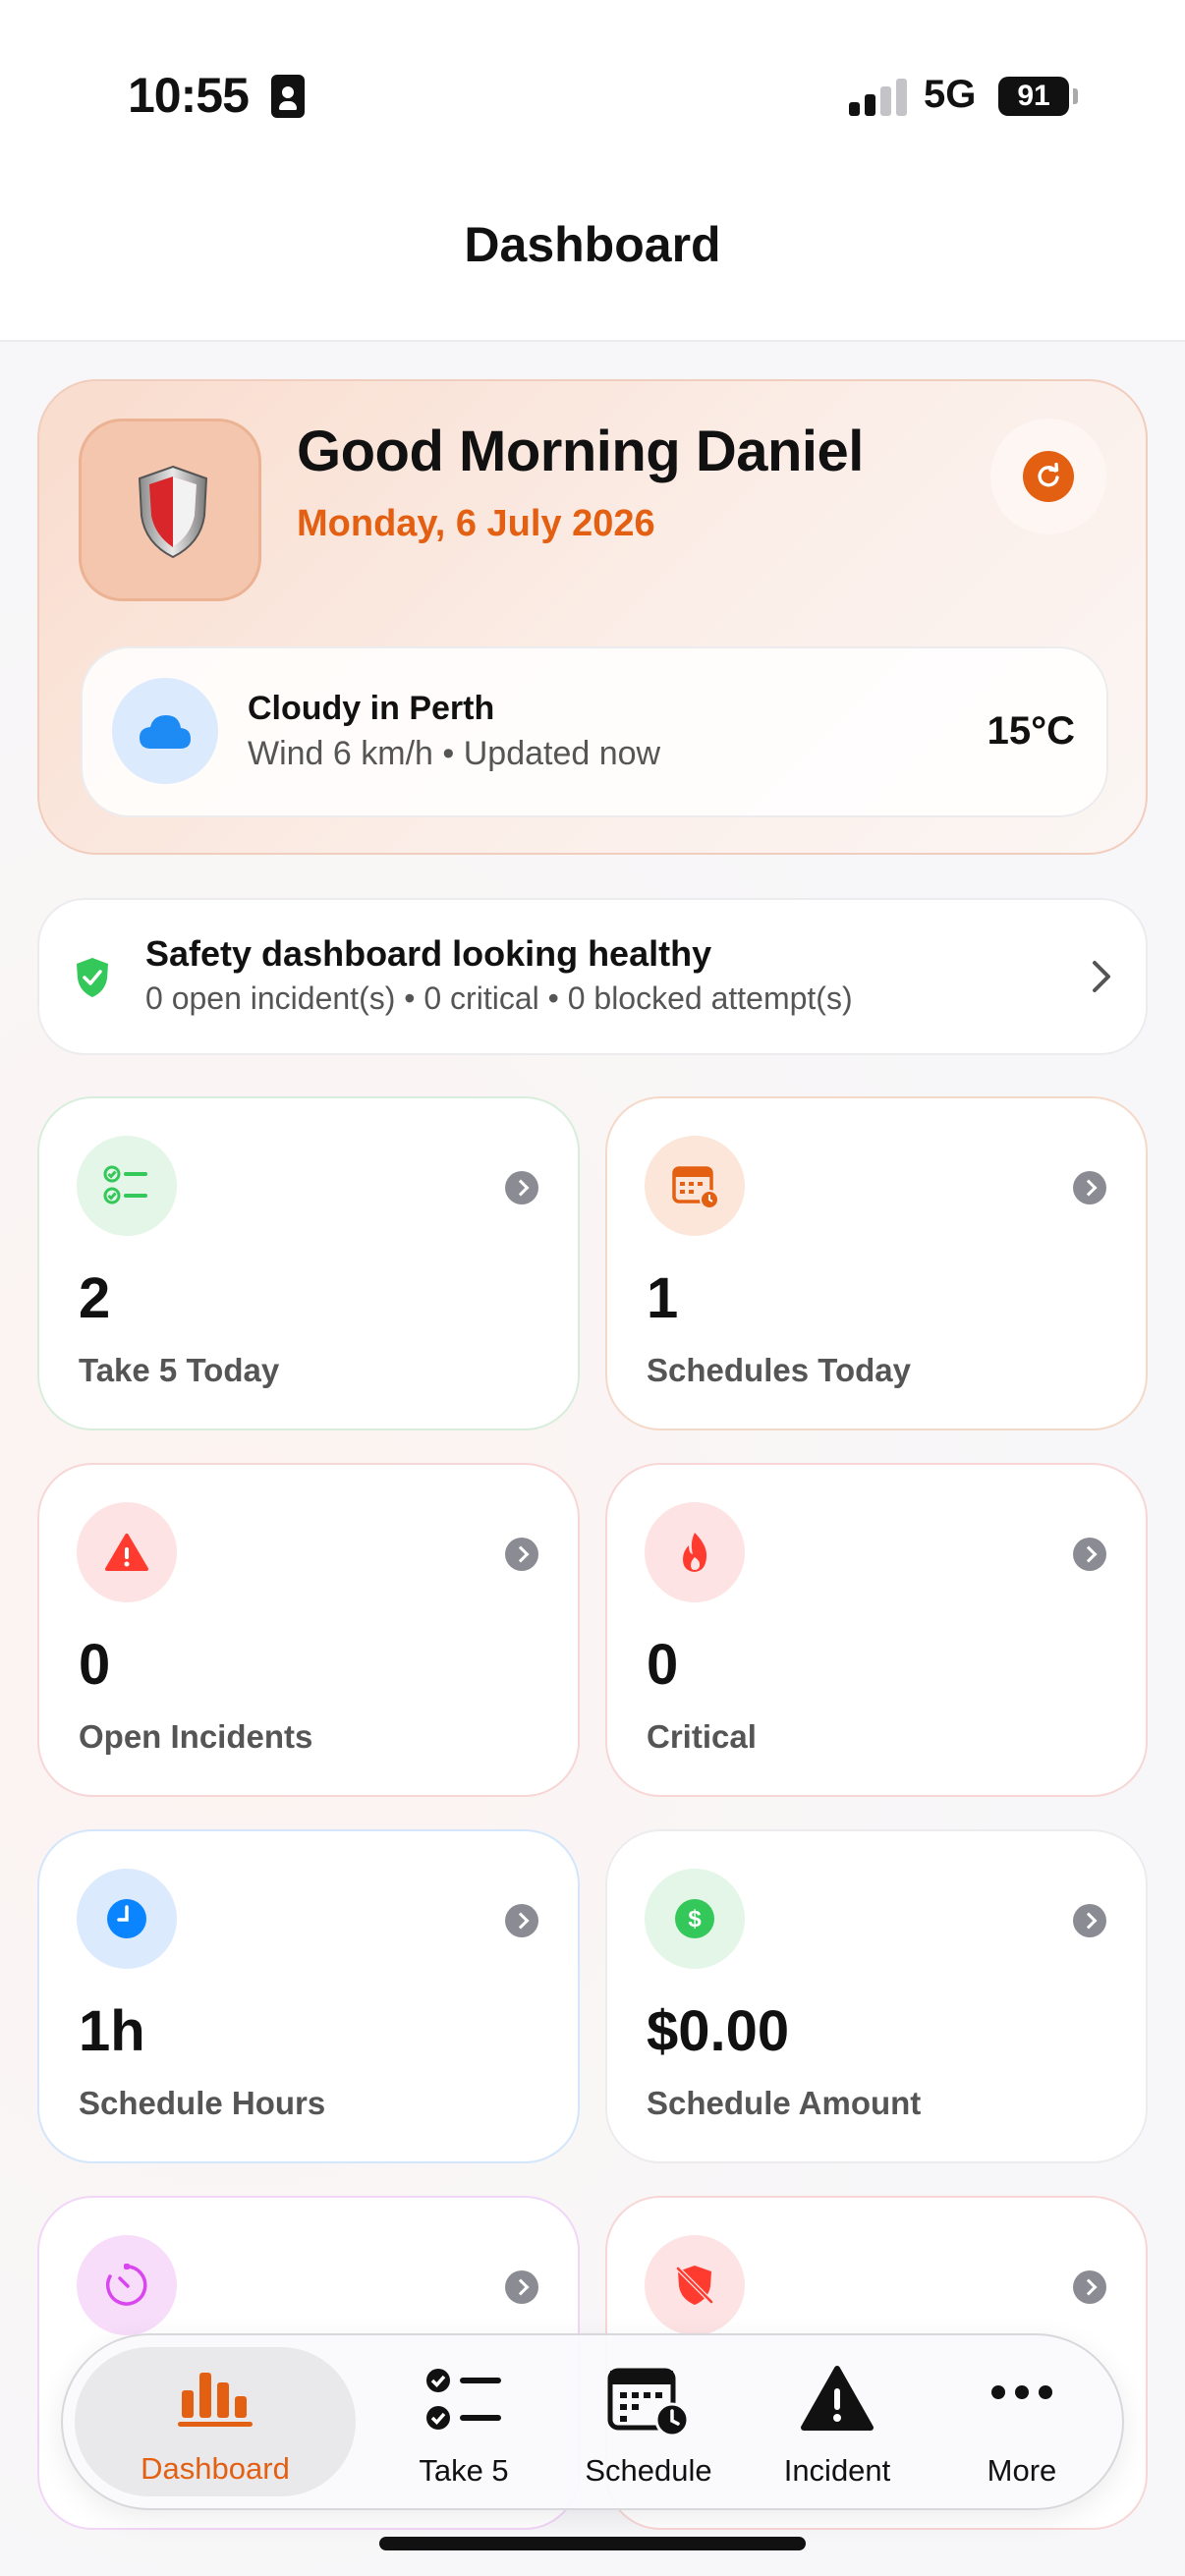 The height and width of the screenshot is (2576, 1185). Describe the element at coordinates (592, 244) in the screenshot. I see `page-title: Dashboard` at that location.